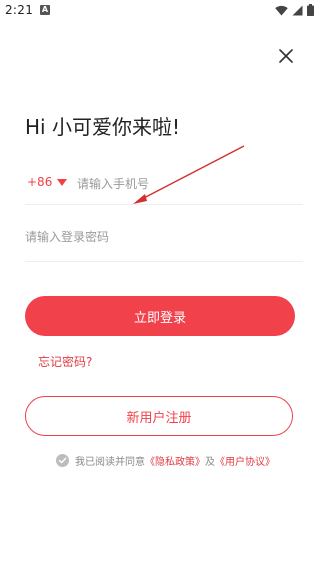 The image size is (320, 568). I want to click on phone-input, so click(187, 184).